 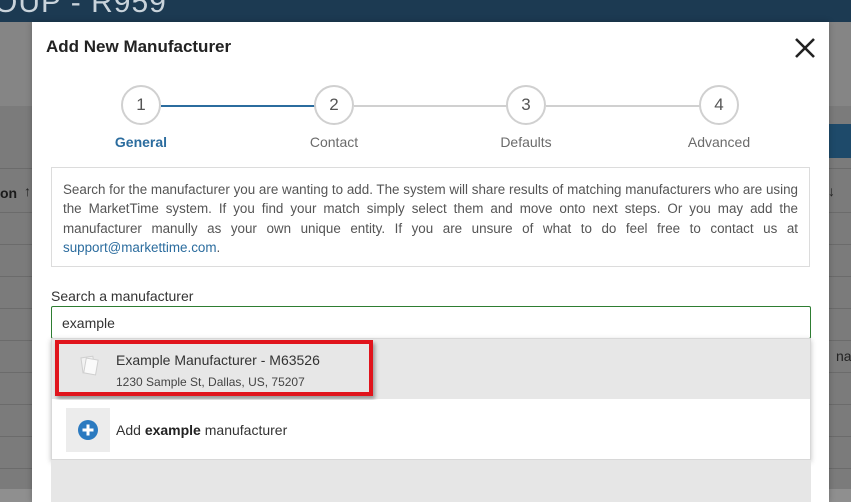 I want to click on close-button, so click(x=805, y=48).